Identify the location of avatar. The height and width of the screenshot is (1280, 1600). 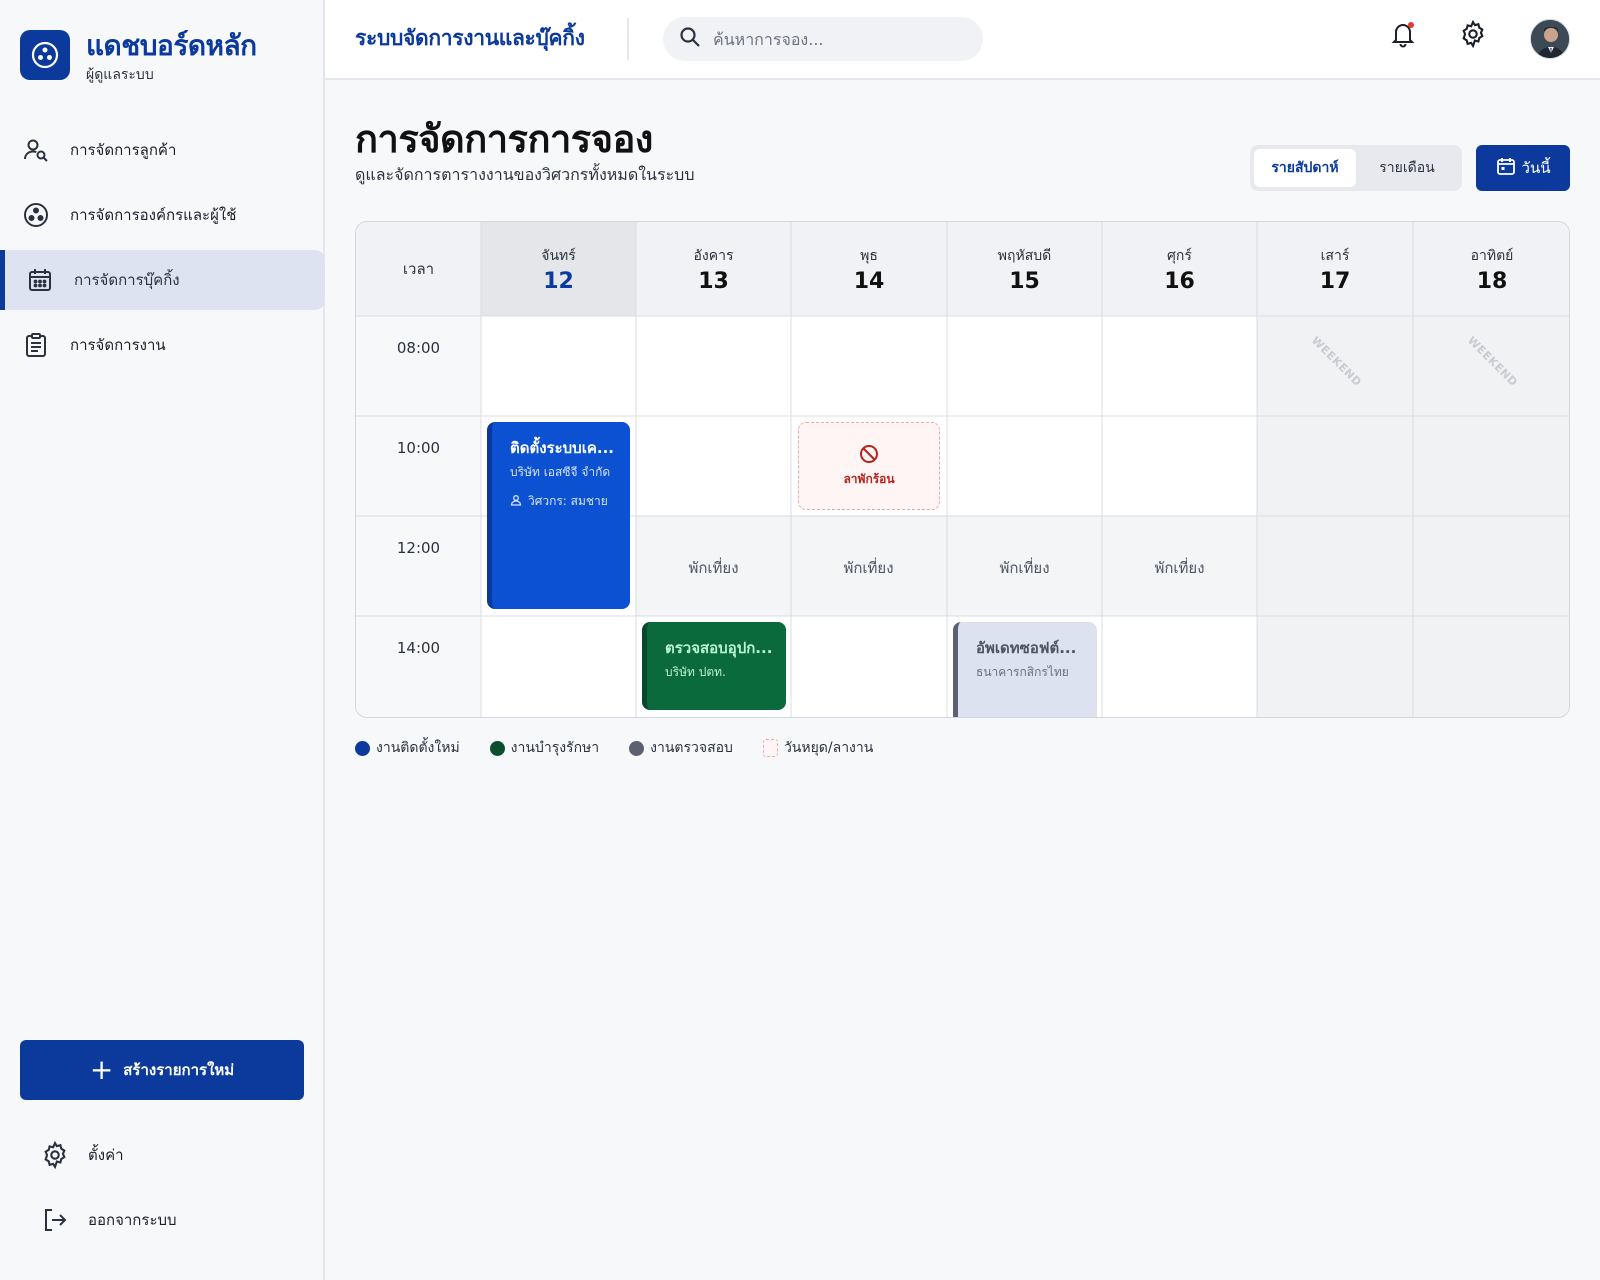
(1550, 39).